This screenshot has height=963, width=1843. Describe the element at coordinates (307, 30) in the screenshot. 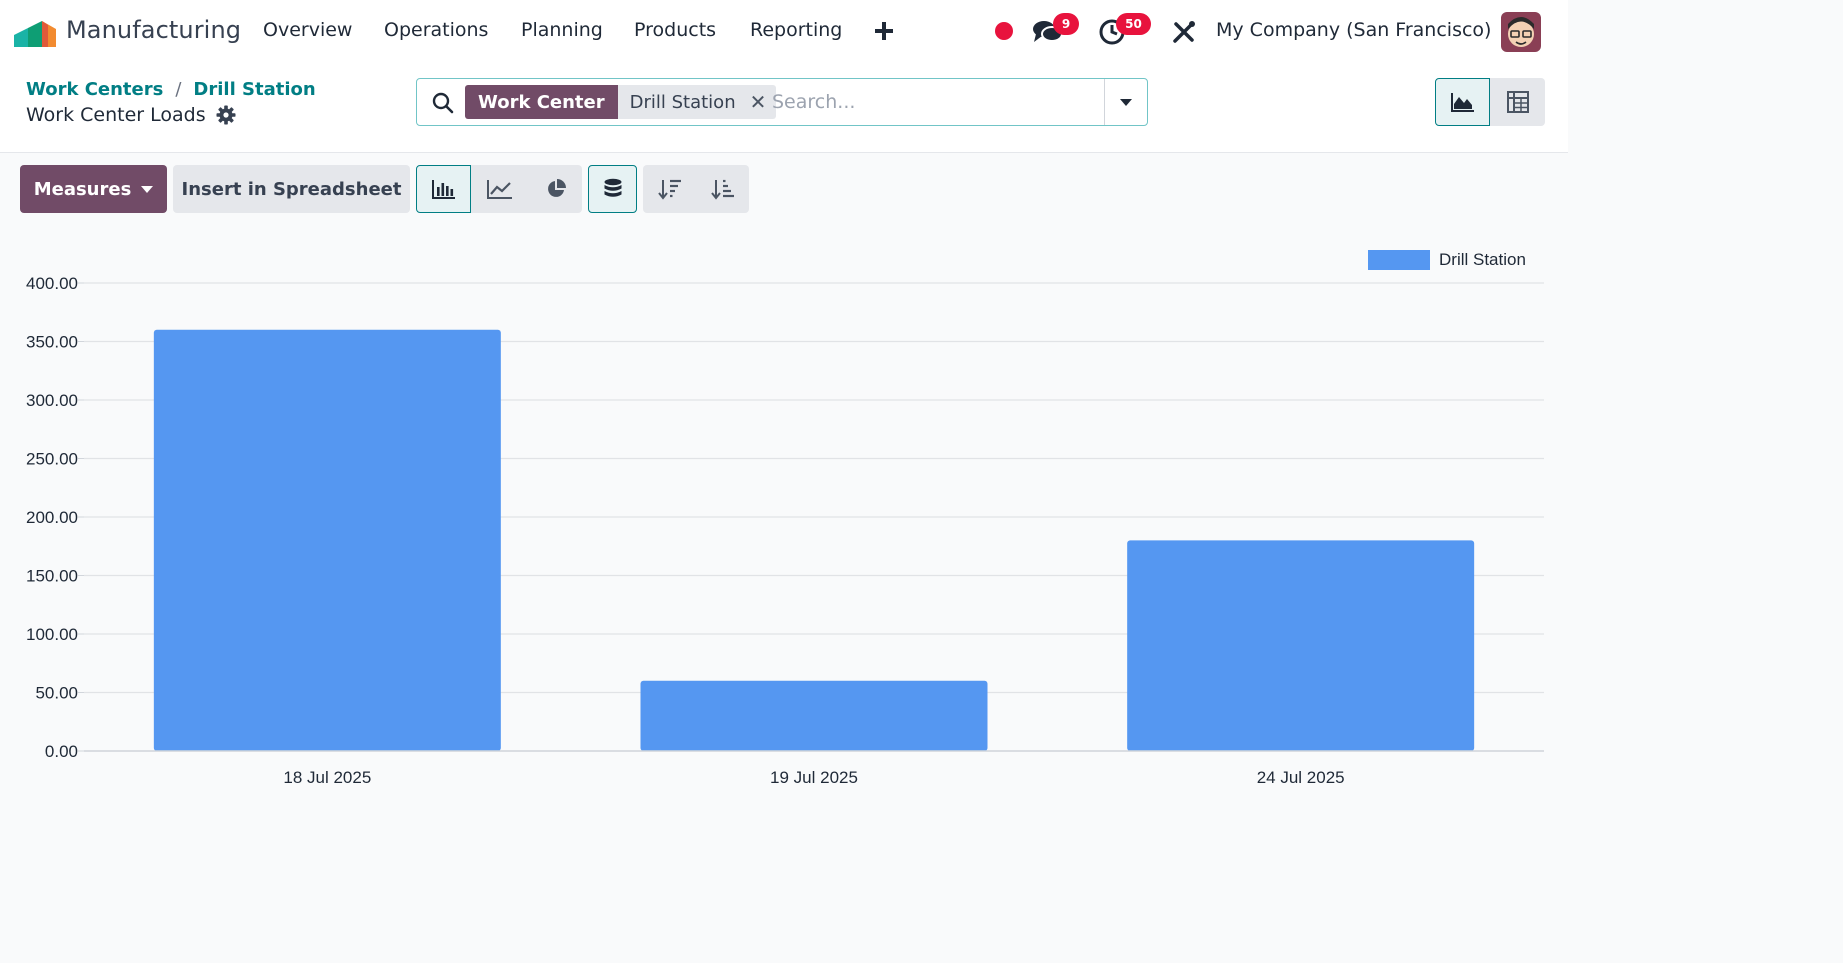

I see `menu-overview: Overview` at that location.